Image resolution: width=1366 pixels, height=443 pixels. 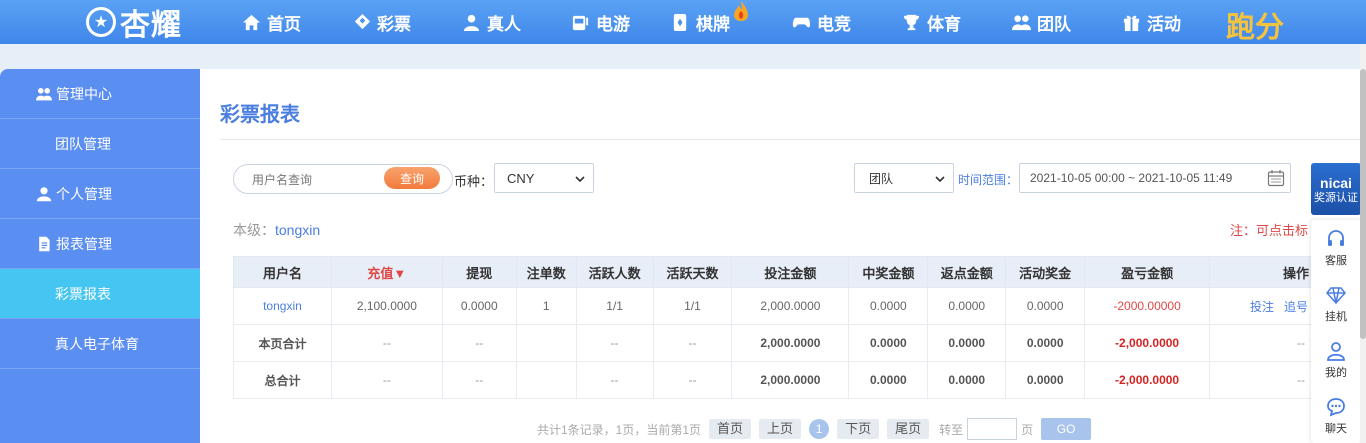 I want to click on cell-active-days: 1/1, so click(x=692, y=306).